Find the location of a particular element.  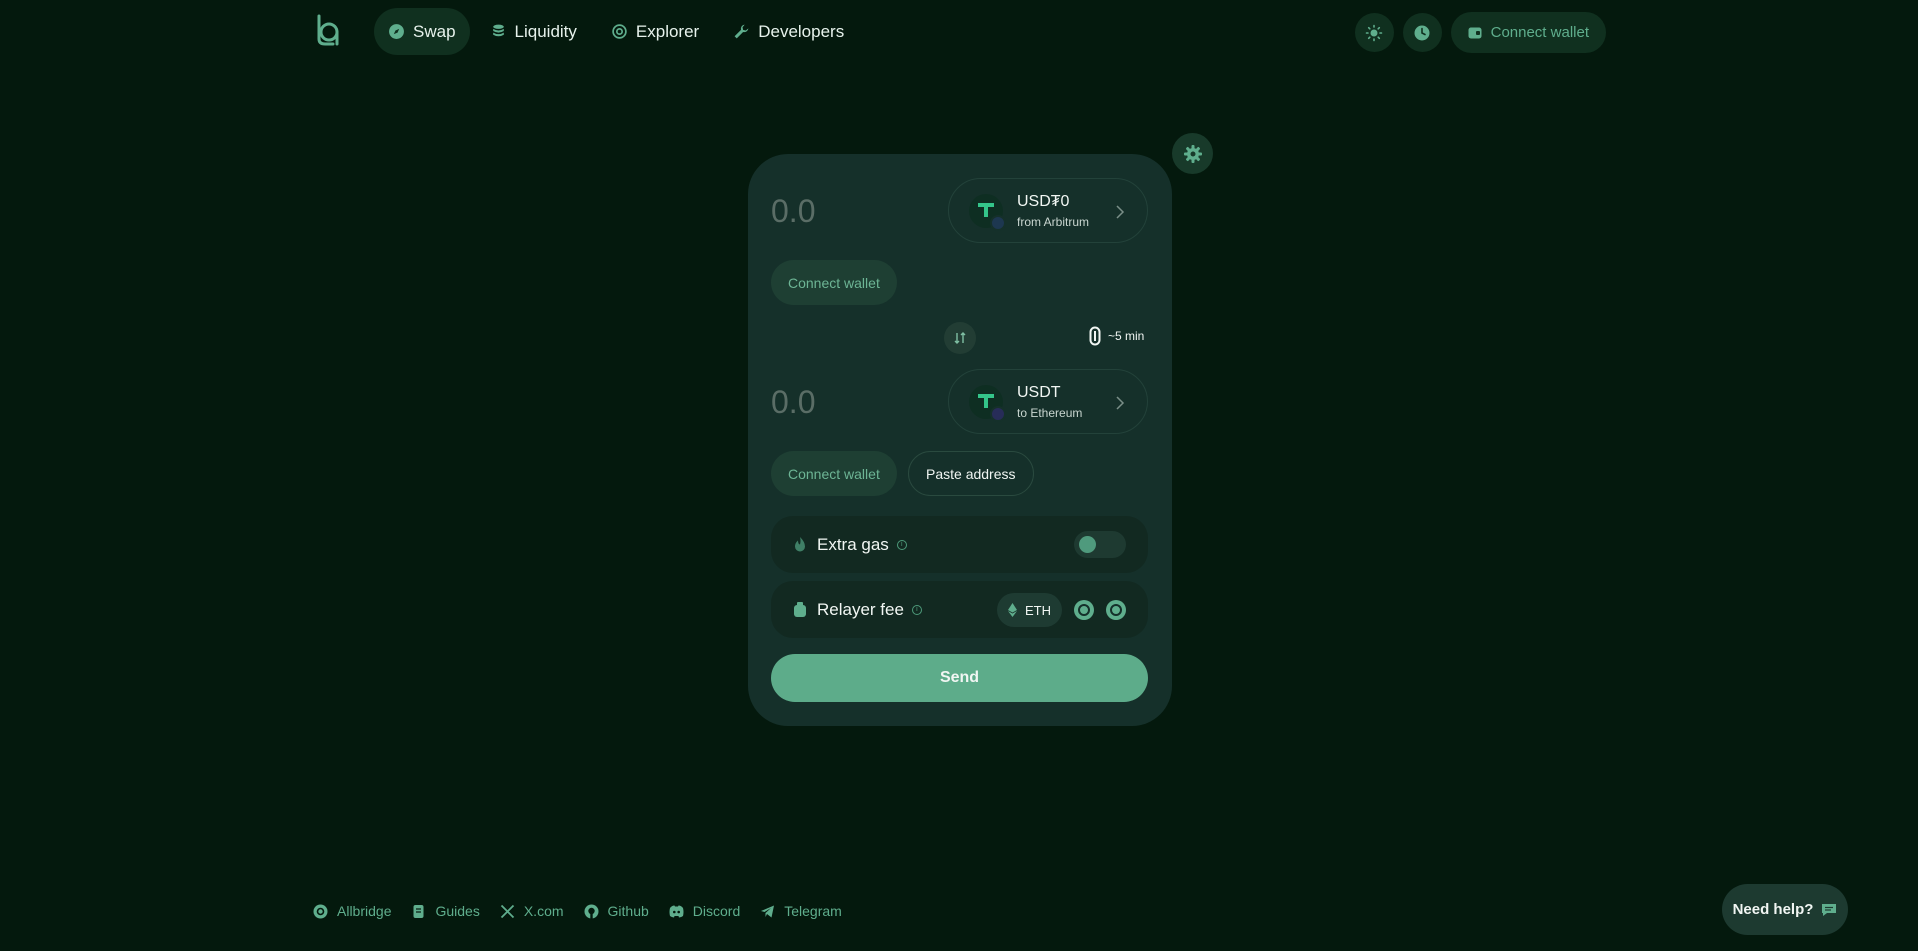

footer-link-allbridge-label: Allbridge is located at coordinates (364, 911).